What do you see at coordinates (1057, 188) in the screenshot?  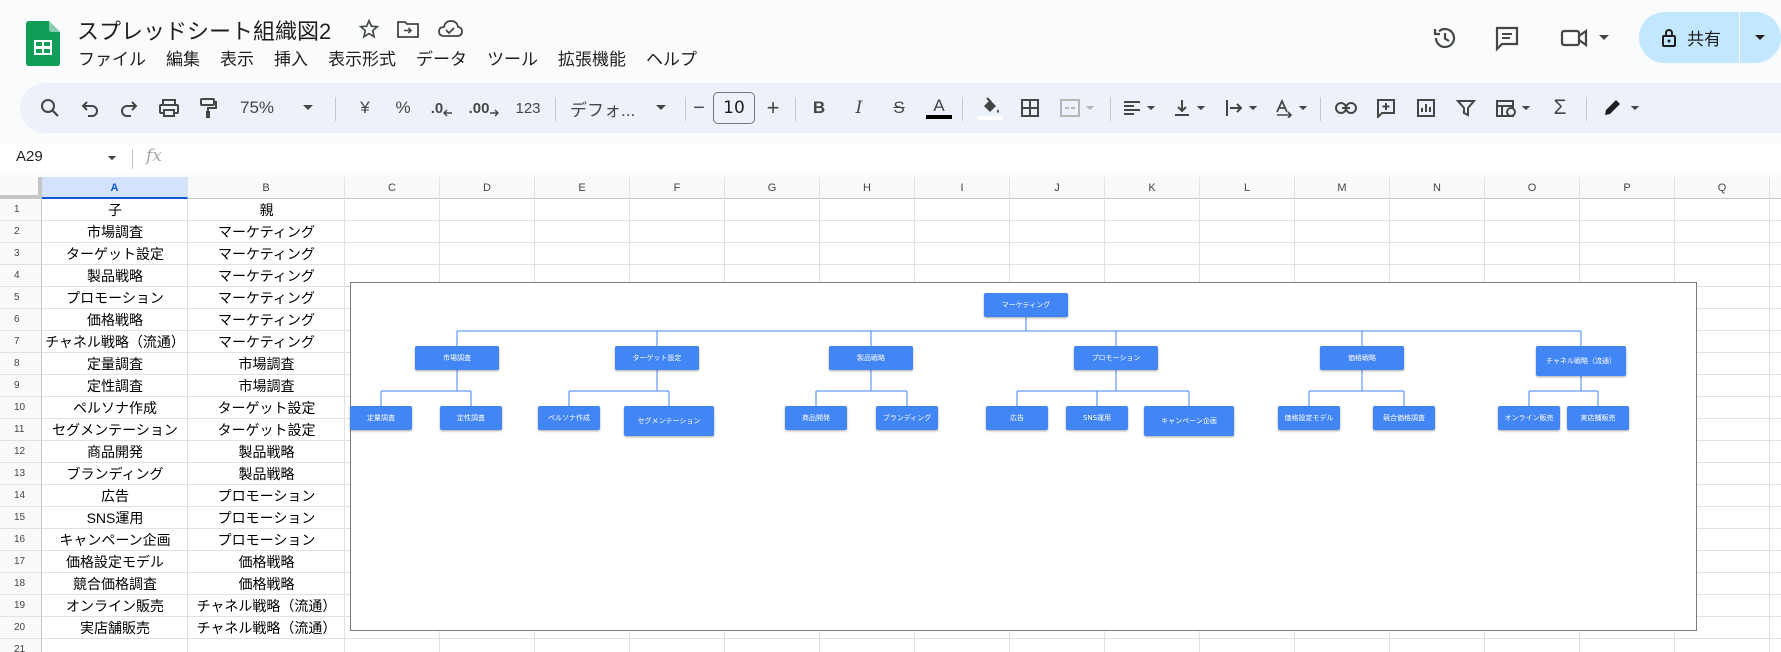 I see `column-header-j: J` at bounding box center [1057, 188].